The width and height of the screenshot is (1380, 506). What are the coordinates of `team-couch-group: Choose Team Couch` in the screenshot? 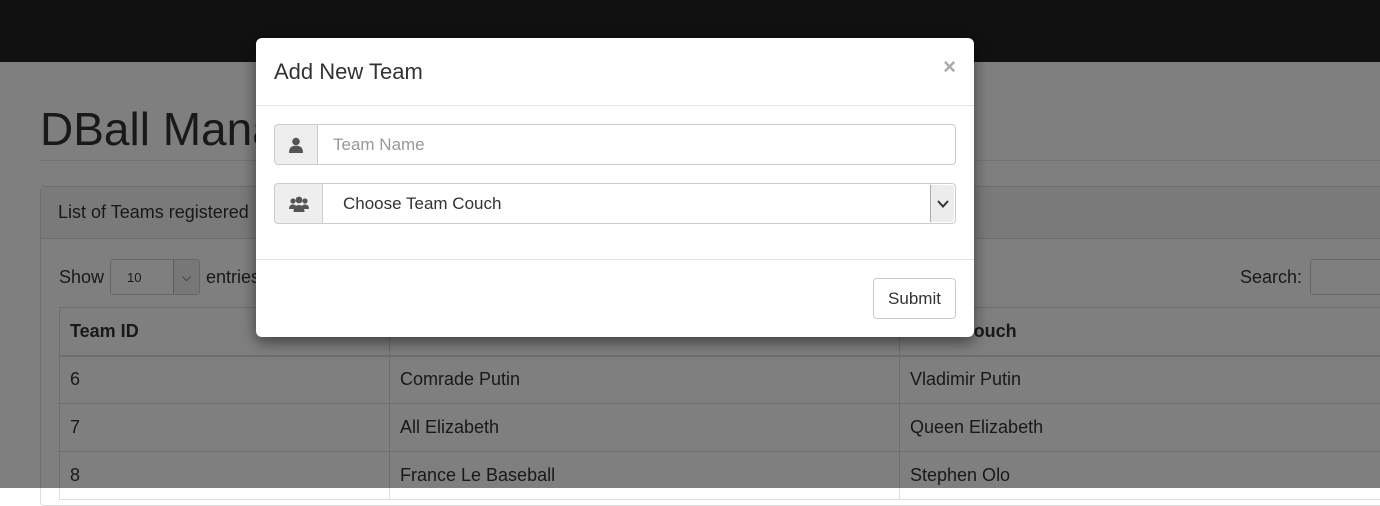 It's located at (615, 203).